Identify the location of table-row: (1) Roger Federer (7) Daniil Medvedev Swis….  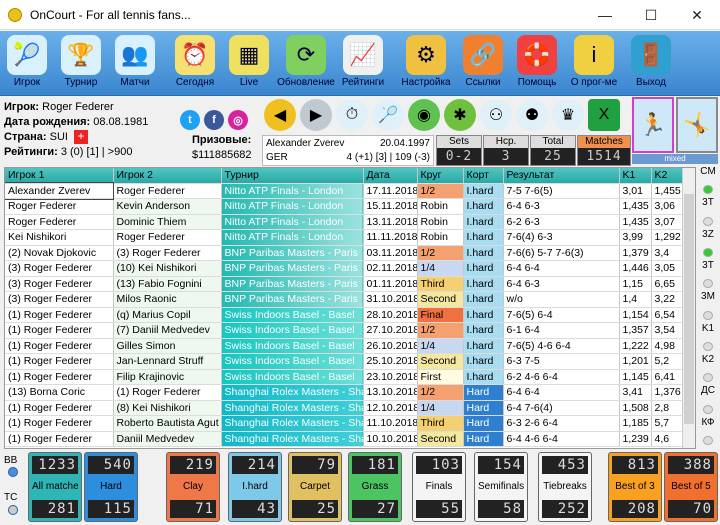
(350, 330).